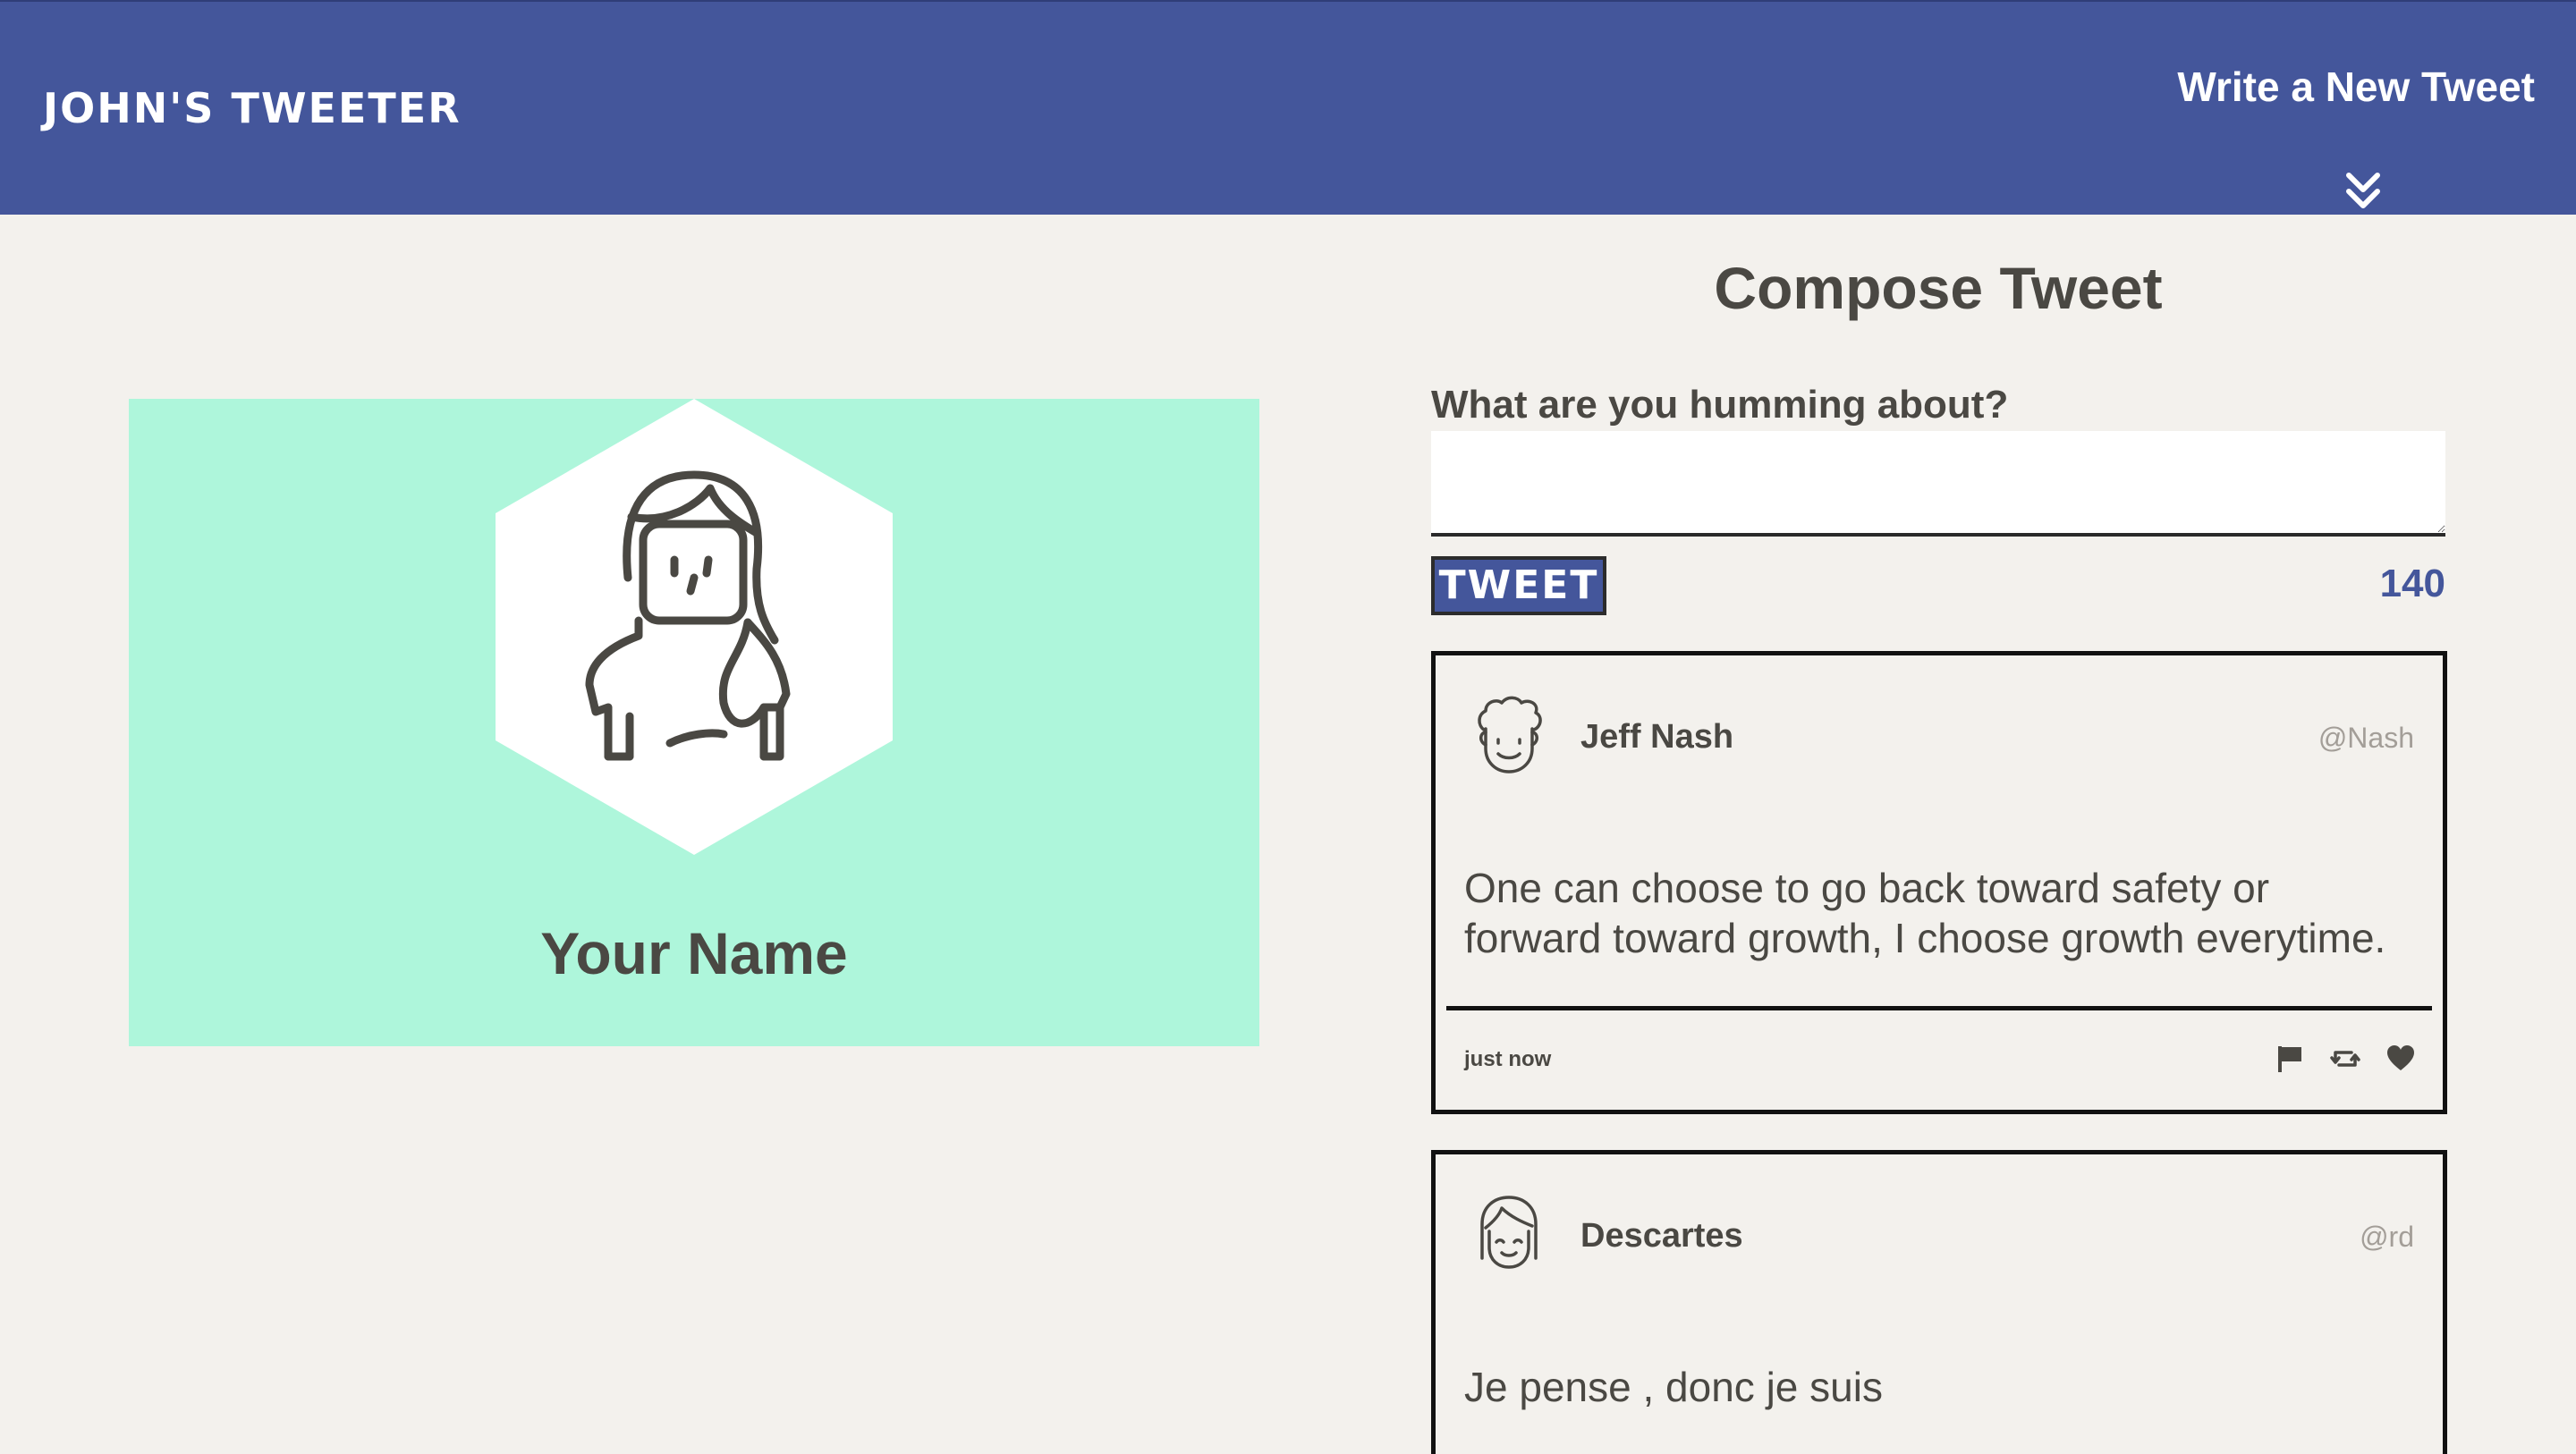 The width and height of the screenshot is (2576, 1454). I want to click on profile-name: Your Name, so click(694, 953).